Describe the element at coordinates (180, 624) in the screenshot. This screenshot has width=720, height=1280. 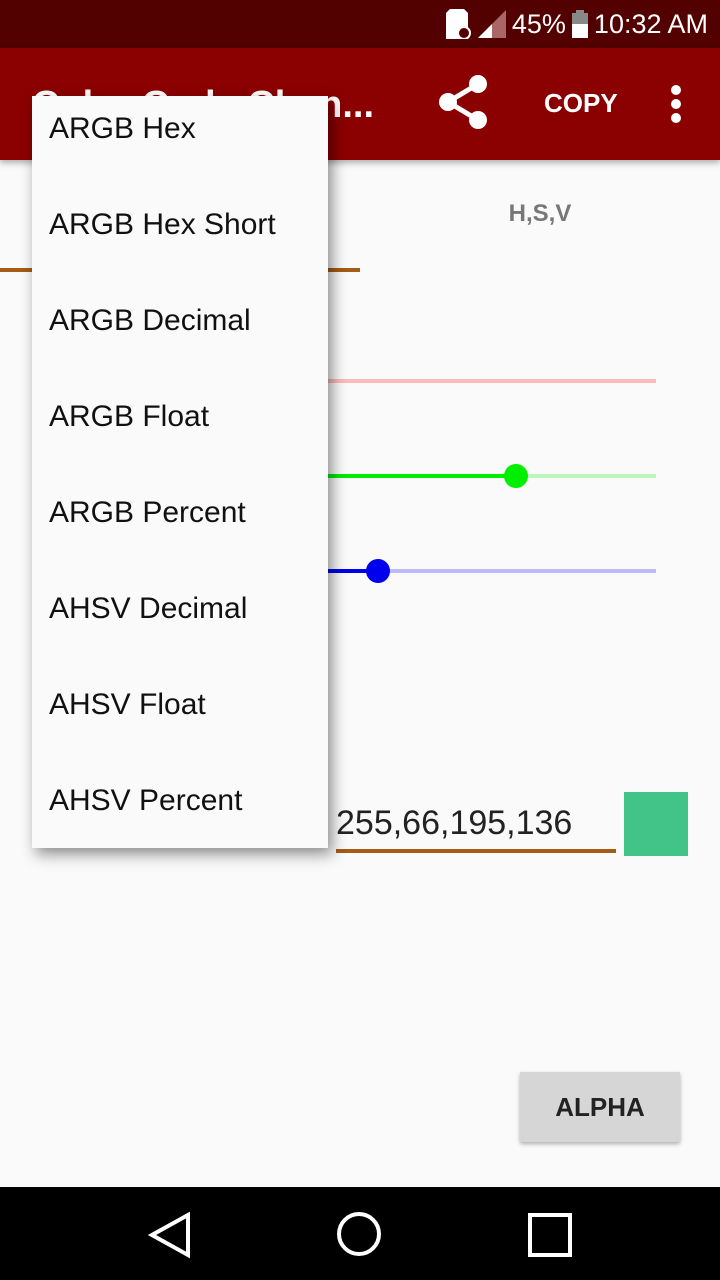
I see `menu-item-ahsv-decimal: AHSV Decimal` at that location.